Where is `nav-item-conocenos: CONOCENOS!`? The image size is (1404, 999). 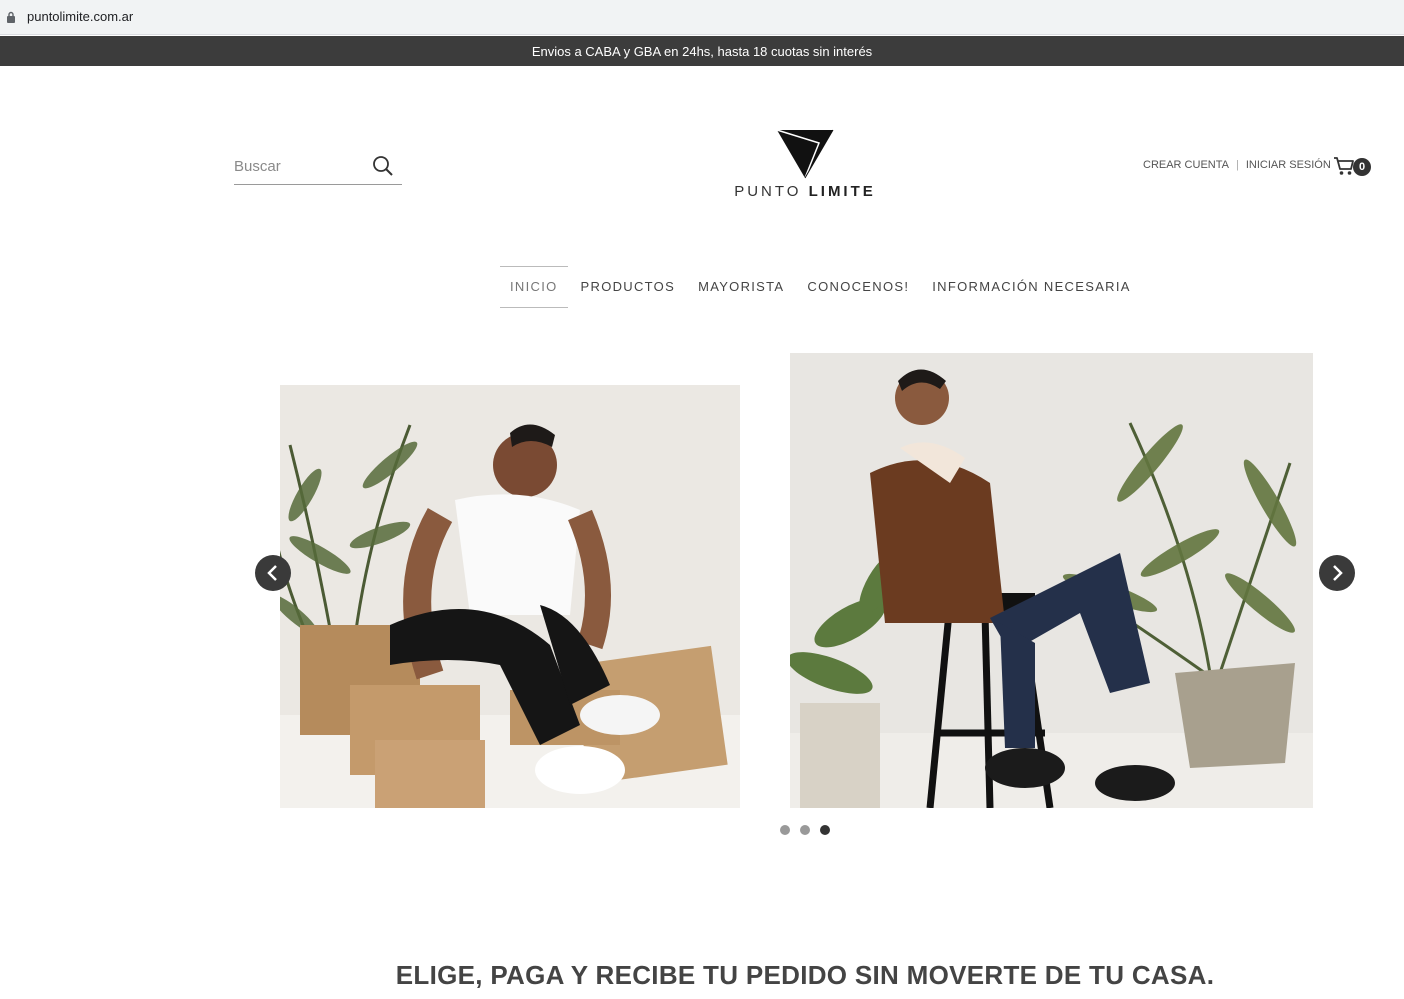 nav-item-conocenos: CONOCENOS! is located at coordinates (858, 287).